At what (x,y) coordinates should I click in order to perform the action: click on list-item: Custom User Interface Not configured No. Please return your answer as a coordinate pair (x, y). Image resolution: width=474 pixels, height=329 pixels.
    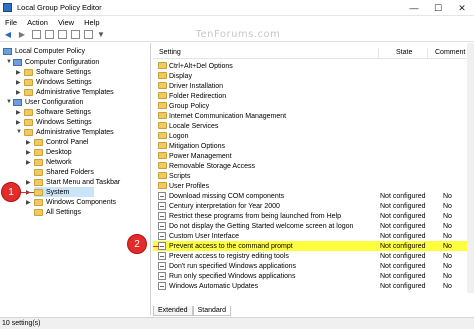
    Looking at the image, I should click on (310, 236).